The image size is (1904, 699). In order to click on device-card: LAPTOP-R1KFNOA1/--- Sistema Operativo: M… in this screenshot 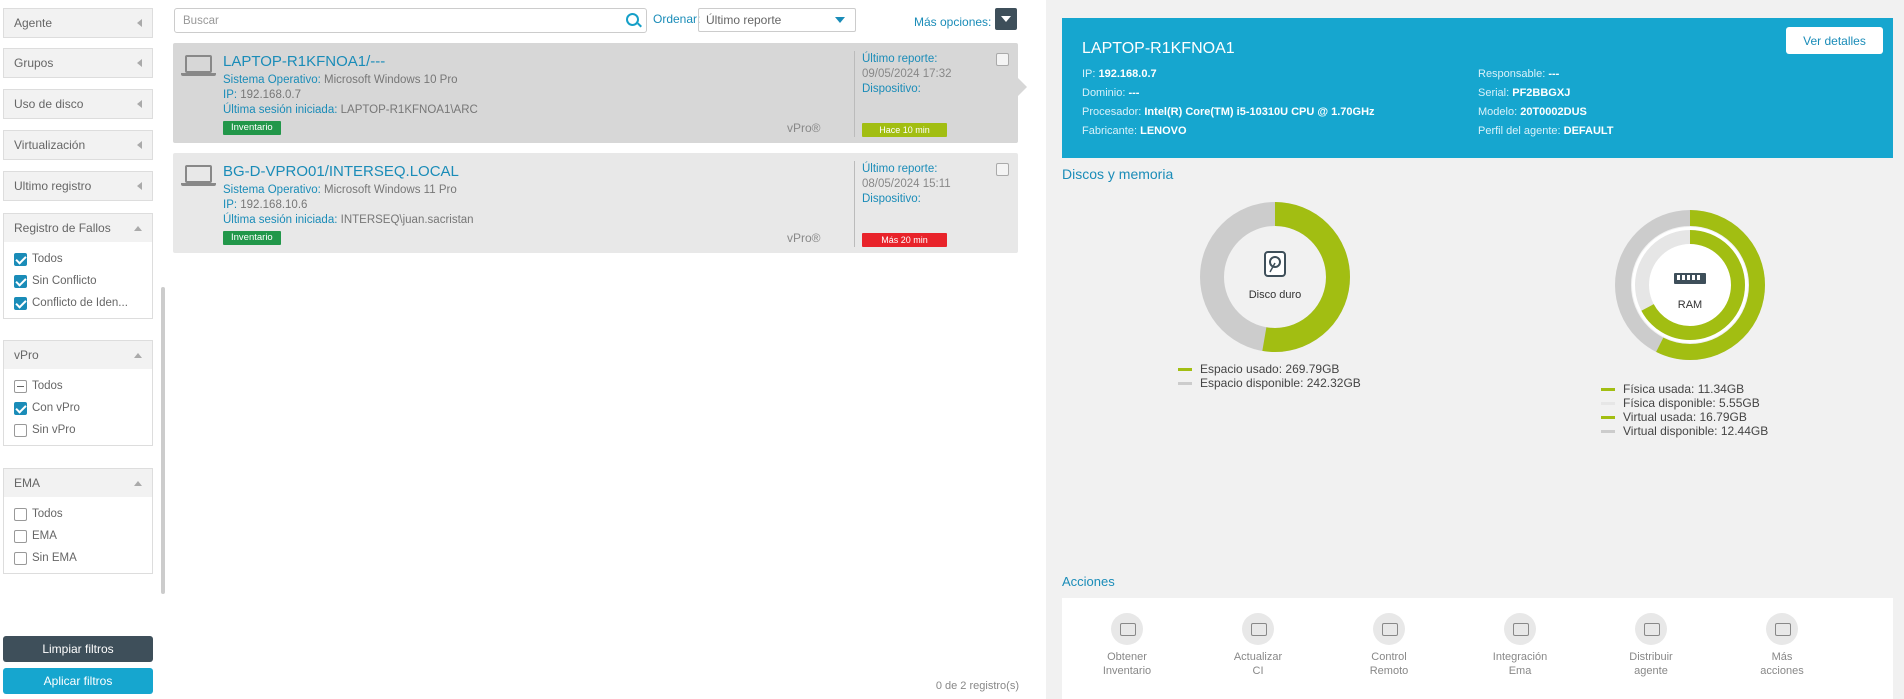, I will do `click(595, 93)`.